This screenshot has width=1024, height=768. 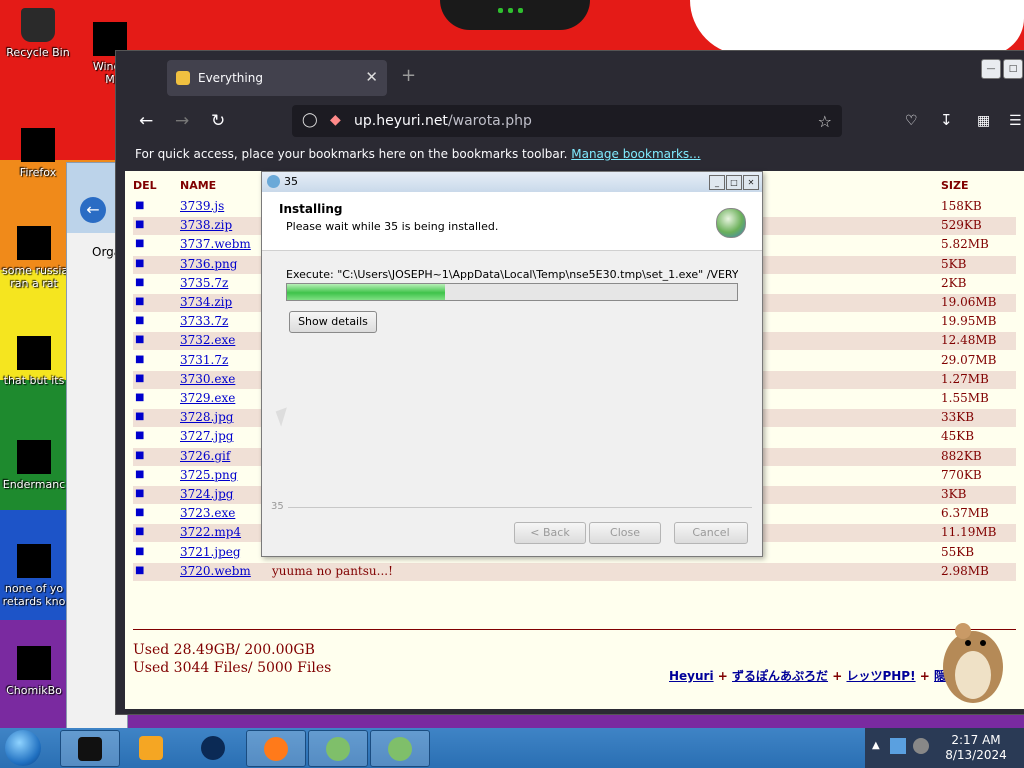 I want to click on bookmark-star-icon: ☆, so click(x=825, y=121).